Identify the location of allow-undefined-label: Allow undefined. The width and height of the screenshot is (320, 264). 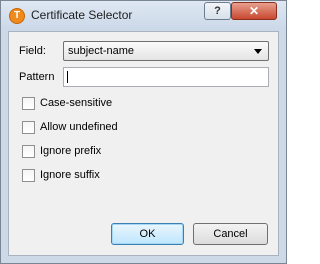
(79, 127).